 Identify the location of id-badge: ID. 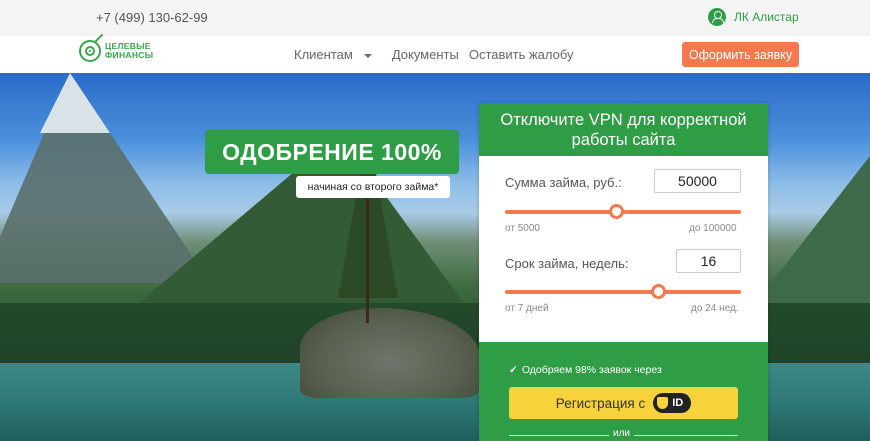
(672, 403).